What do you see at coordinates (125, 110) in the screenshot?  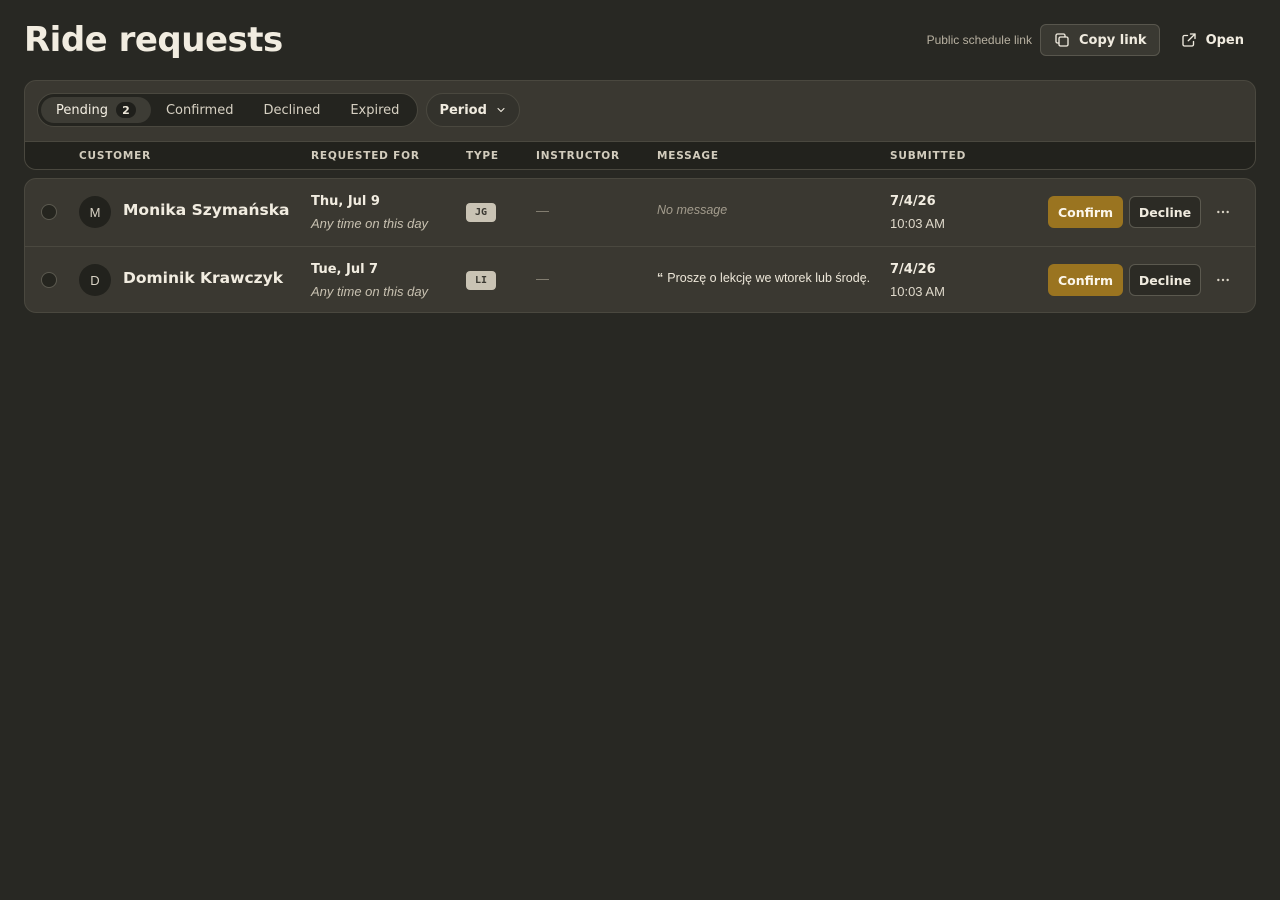 I see `pending-count-badge: 2` at bounding box center [125, 110].